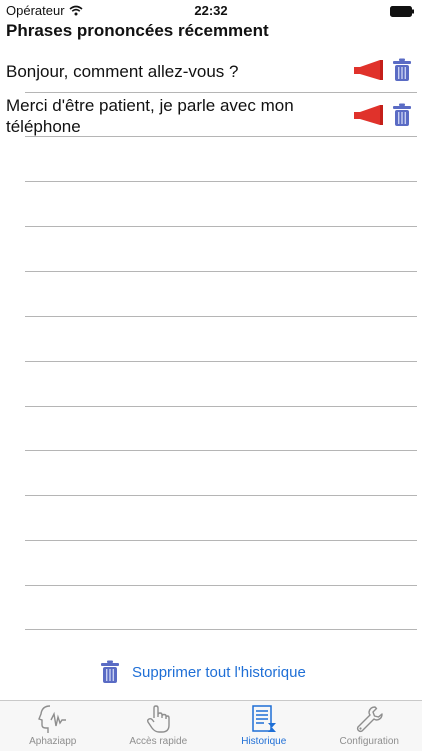 Image resolution: width=422 pixels, height=751 pixels. I want to click on tab-aphaziapp: Aphaziapp, so click(53, 726).